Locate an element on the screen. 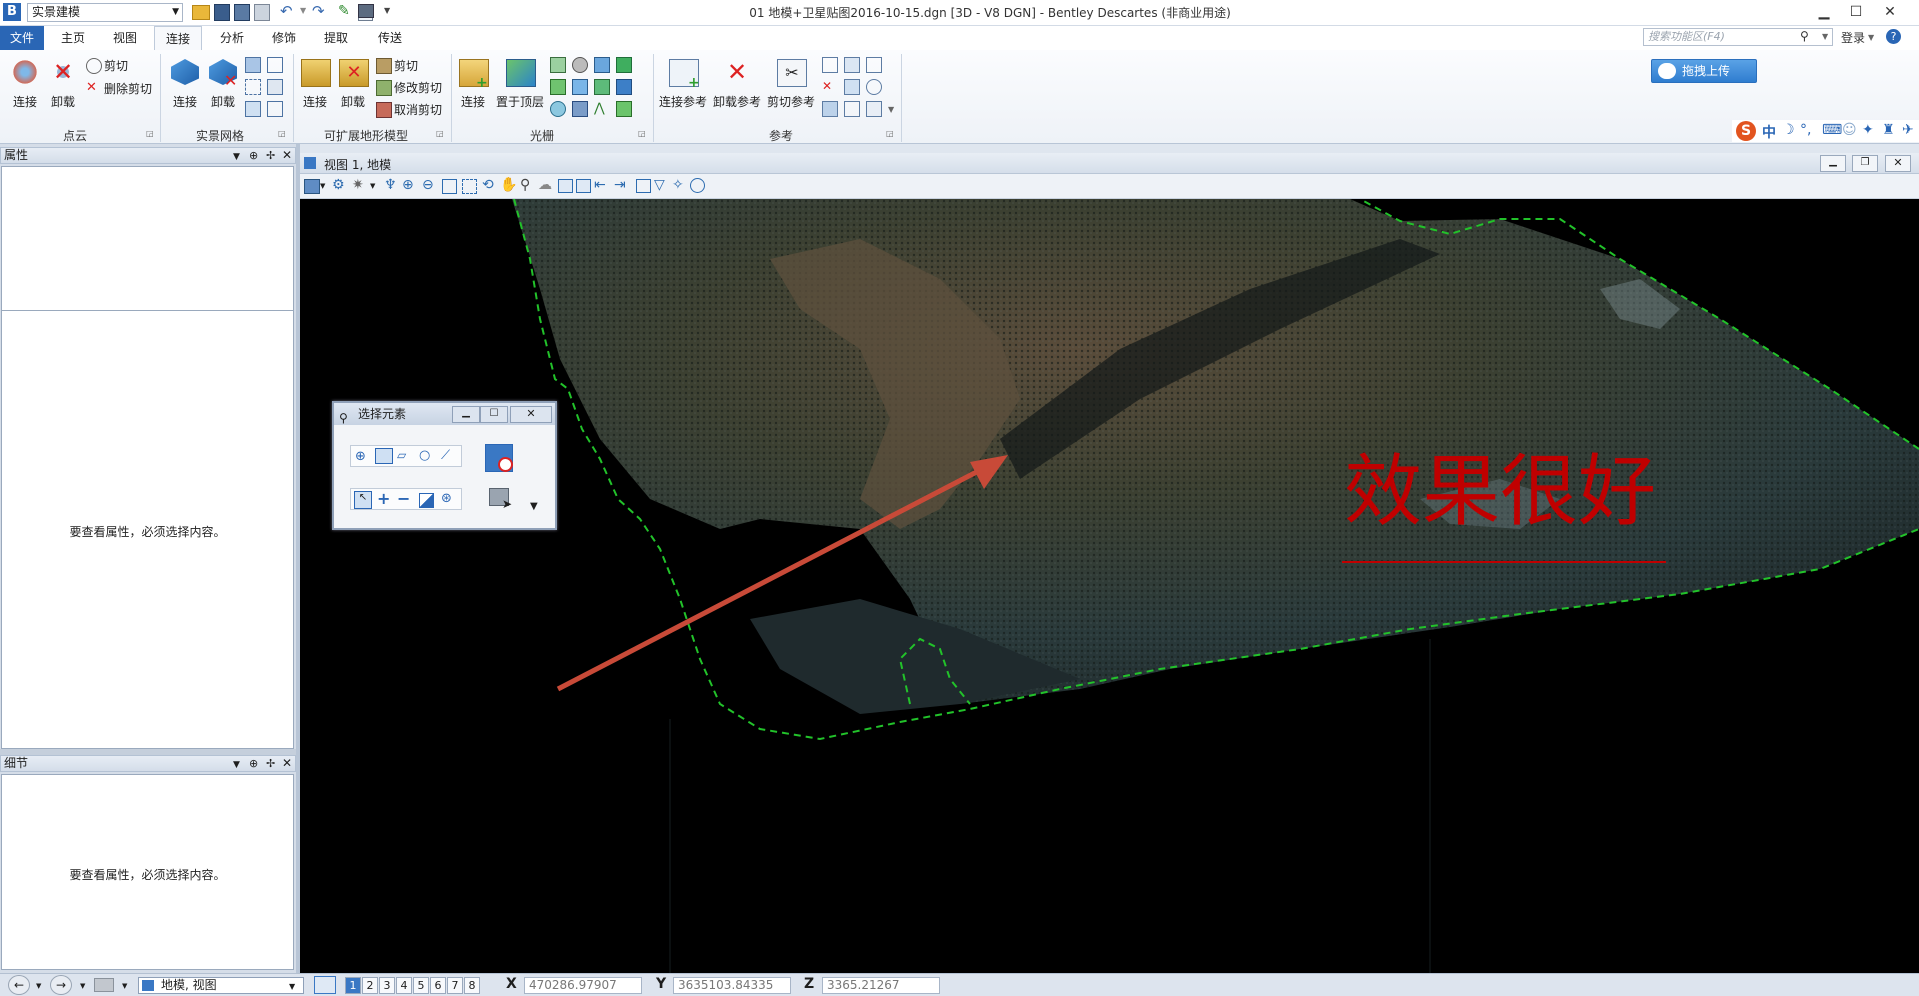  ref-tool-5-icon is located at coordinates (852, 87).